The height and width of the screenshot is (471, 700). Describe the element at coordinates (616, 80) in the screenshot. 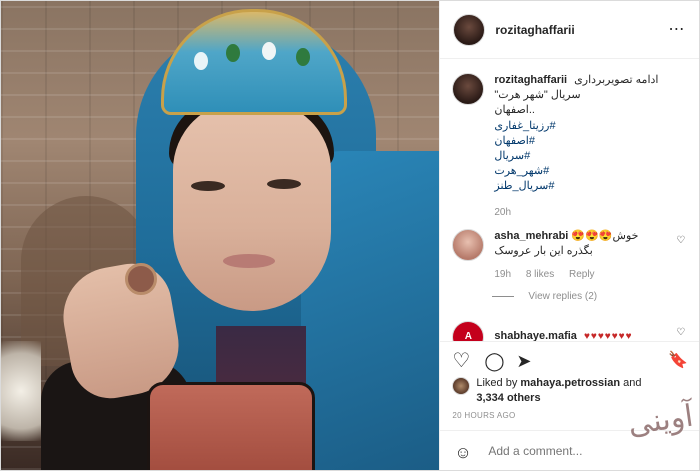

I see `caption-line: ادامه تصویربرداری` at that location.